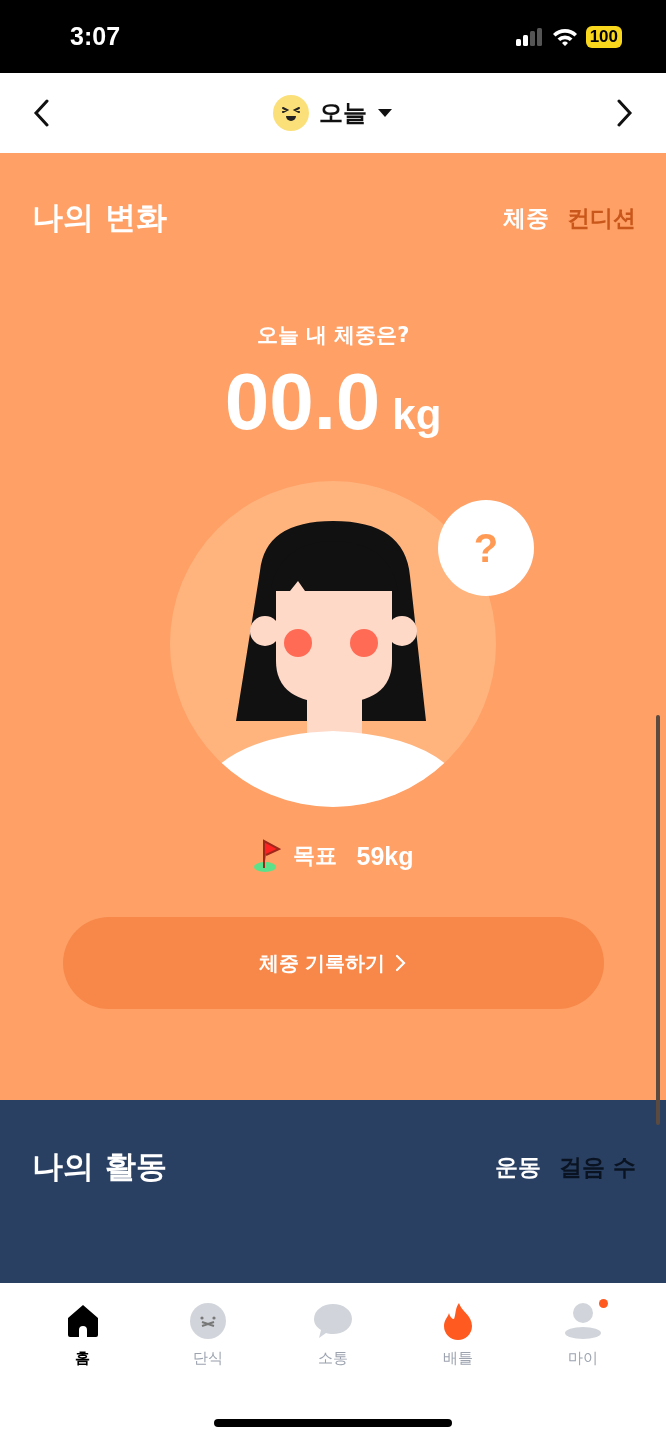  I want to click on section-title: 나의 변화, so click(99, 217).